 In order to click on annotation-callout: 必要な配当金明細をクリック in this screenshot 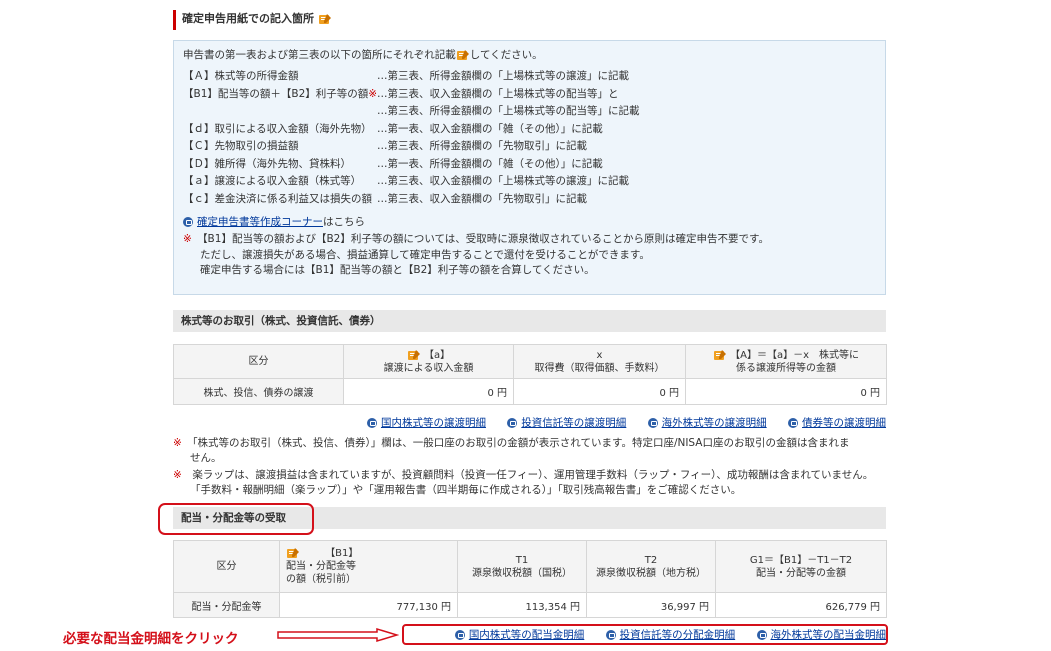, I will do `click(151, 639)`.